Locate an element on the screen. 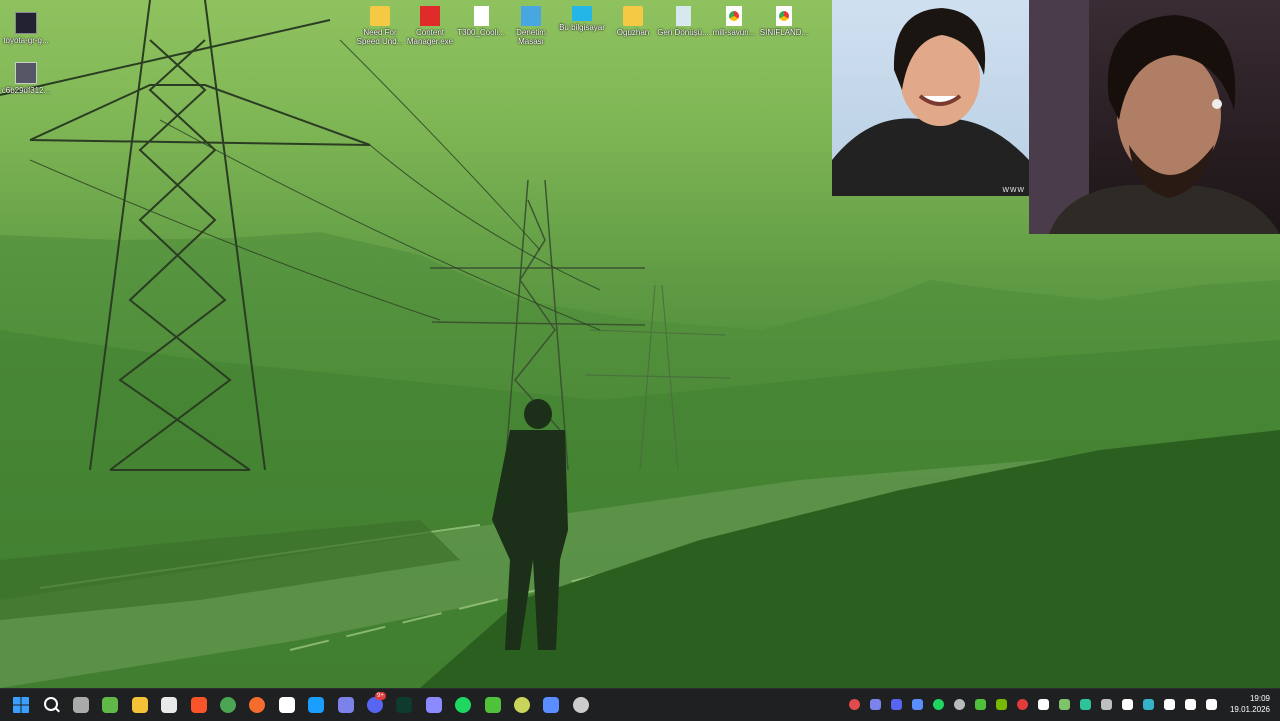 The width and height of the screenshot is (1280, 721). windows-logo-icon is located at coordinates (21, 705).